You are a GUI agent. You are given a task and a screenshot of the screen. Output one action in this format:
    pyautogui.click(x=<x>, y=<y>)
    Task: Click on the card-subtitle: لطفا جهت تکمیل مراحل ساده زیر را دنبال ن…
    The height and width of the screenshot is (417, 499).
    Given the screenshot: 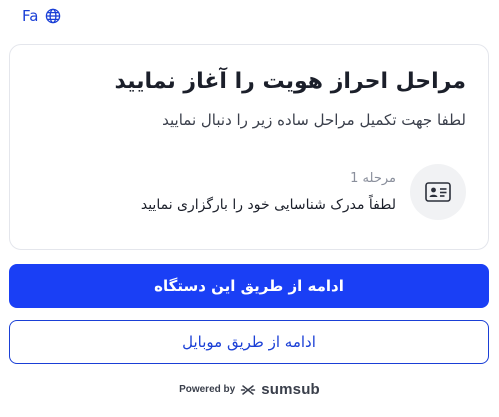 What is the action you would take?
    pyautogui.click(x=314, y=120)
    